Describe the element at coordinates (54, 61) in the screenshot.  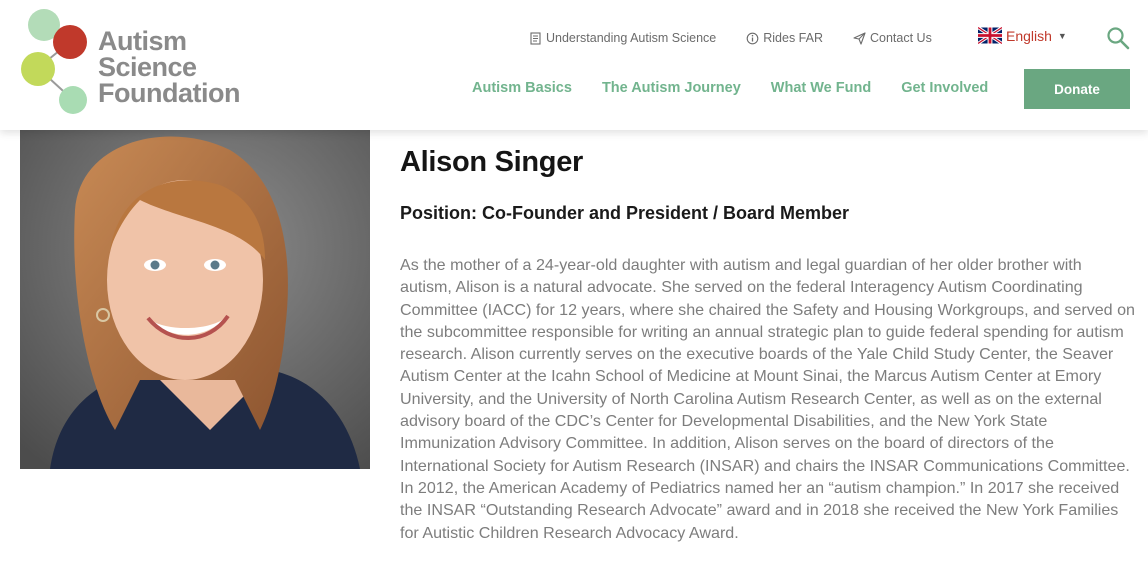
I see `logo-circles-icon` at that location.